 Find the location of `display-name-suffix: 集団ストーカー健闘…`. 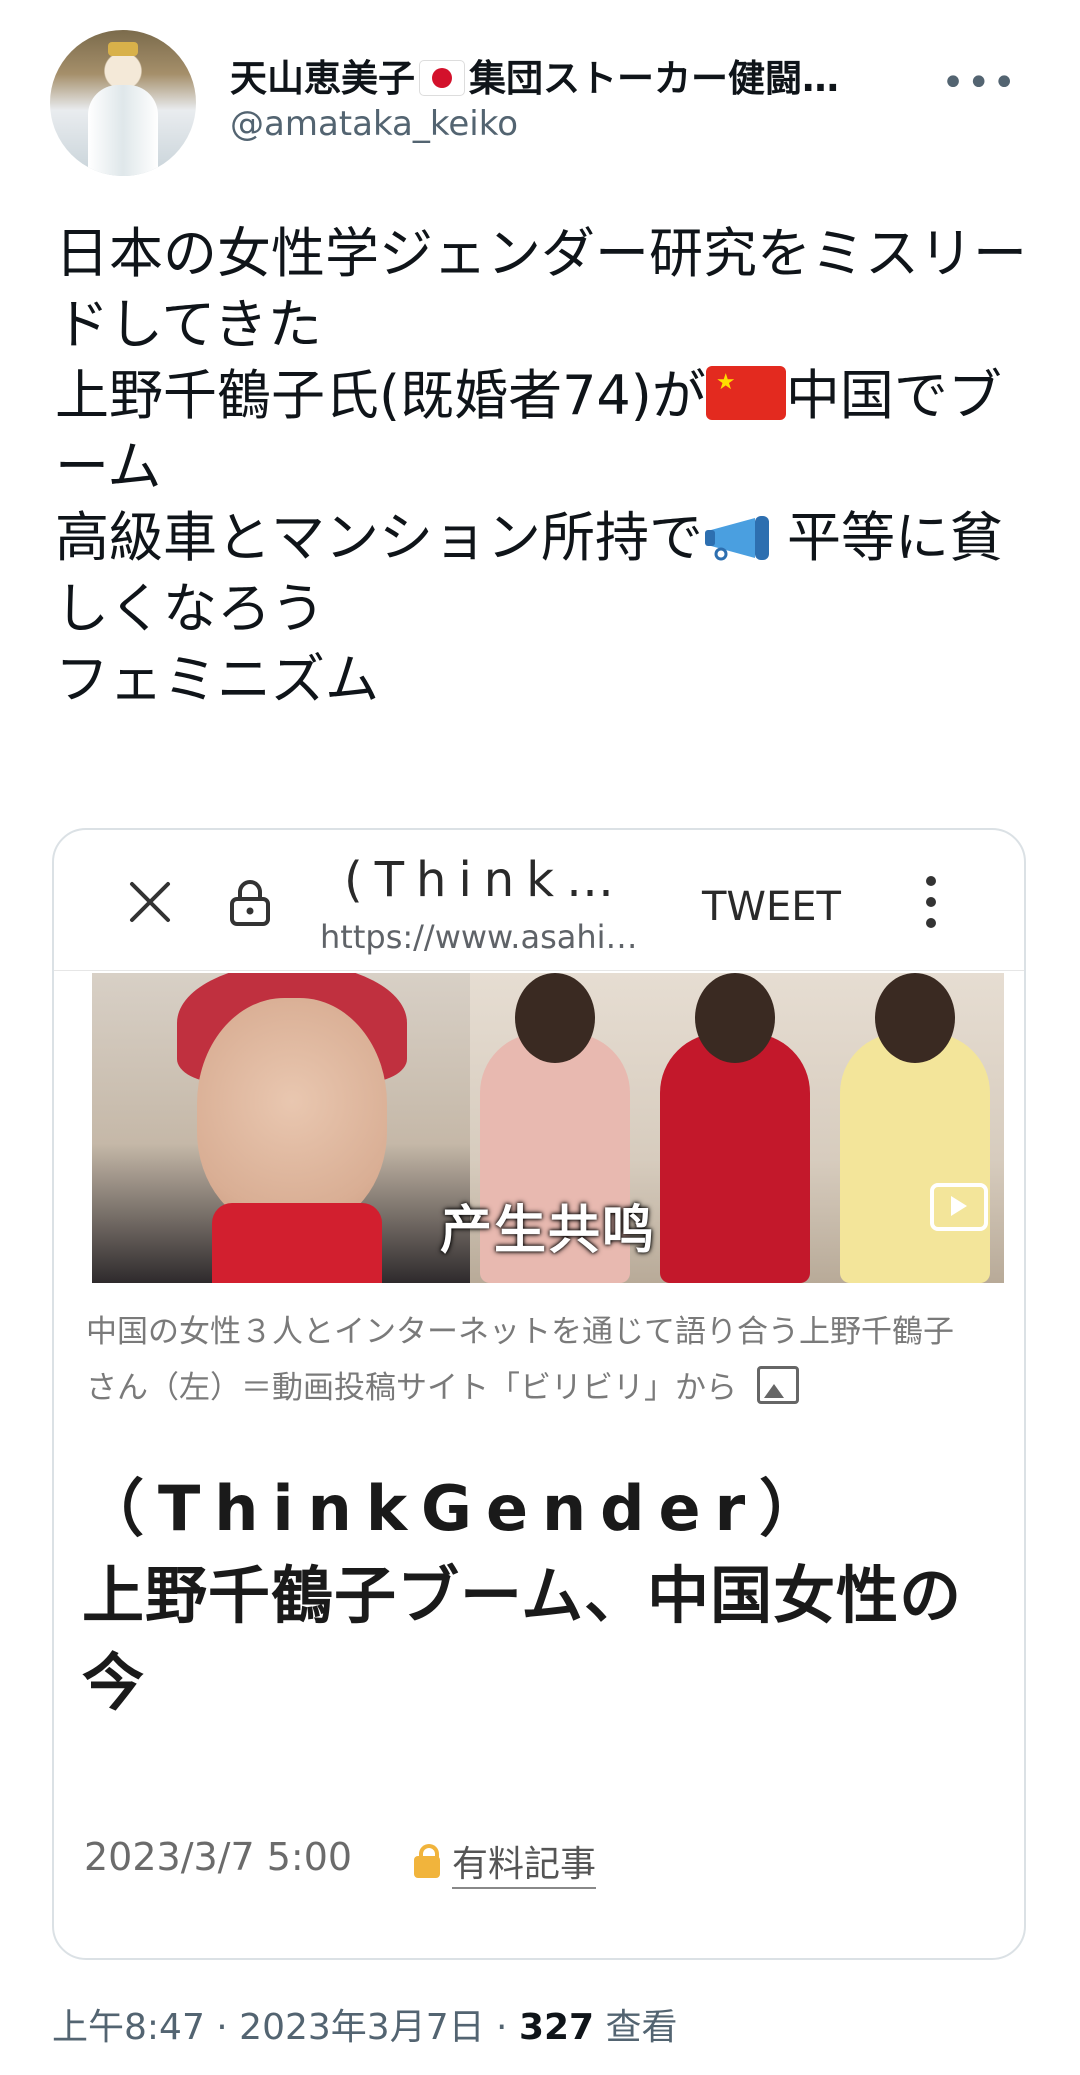

display-name-suffix: 集団ストーカー健闘… is located at coordinates (654, 78).